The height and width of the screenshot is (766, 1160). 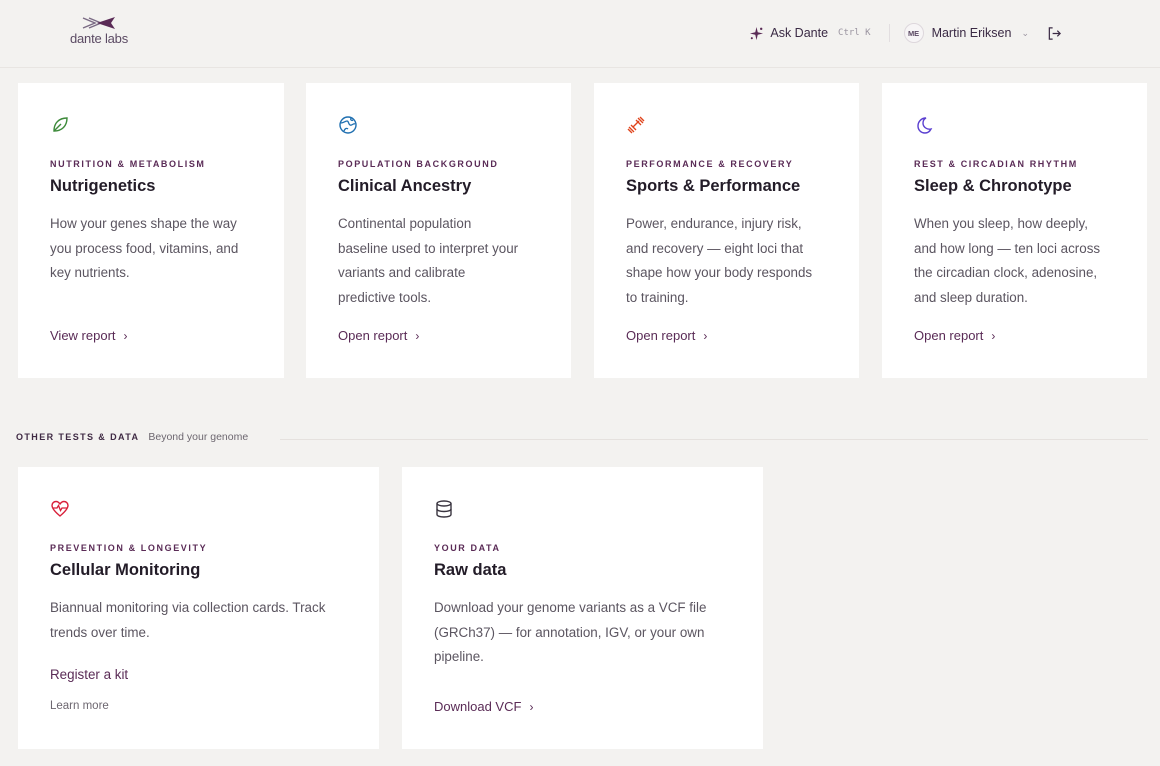 What do you see at coordinates (100, 632) in the screenshot?
I see `description-line: trends over time.` at bounding box center [100, 632].